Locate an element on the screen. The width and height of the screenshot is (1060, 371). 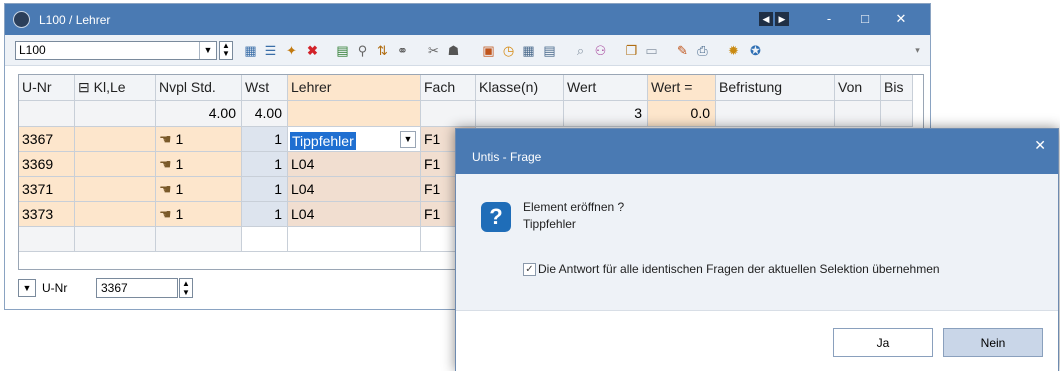
sort-icon: ⇅ is located at coordinates (382, 50).